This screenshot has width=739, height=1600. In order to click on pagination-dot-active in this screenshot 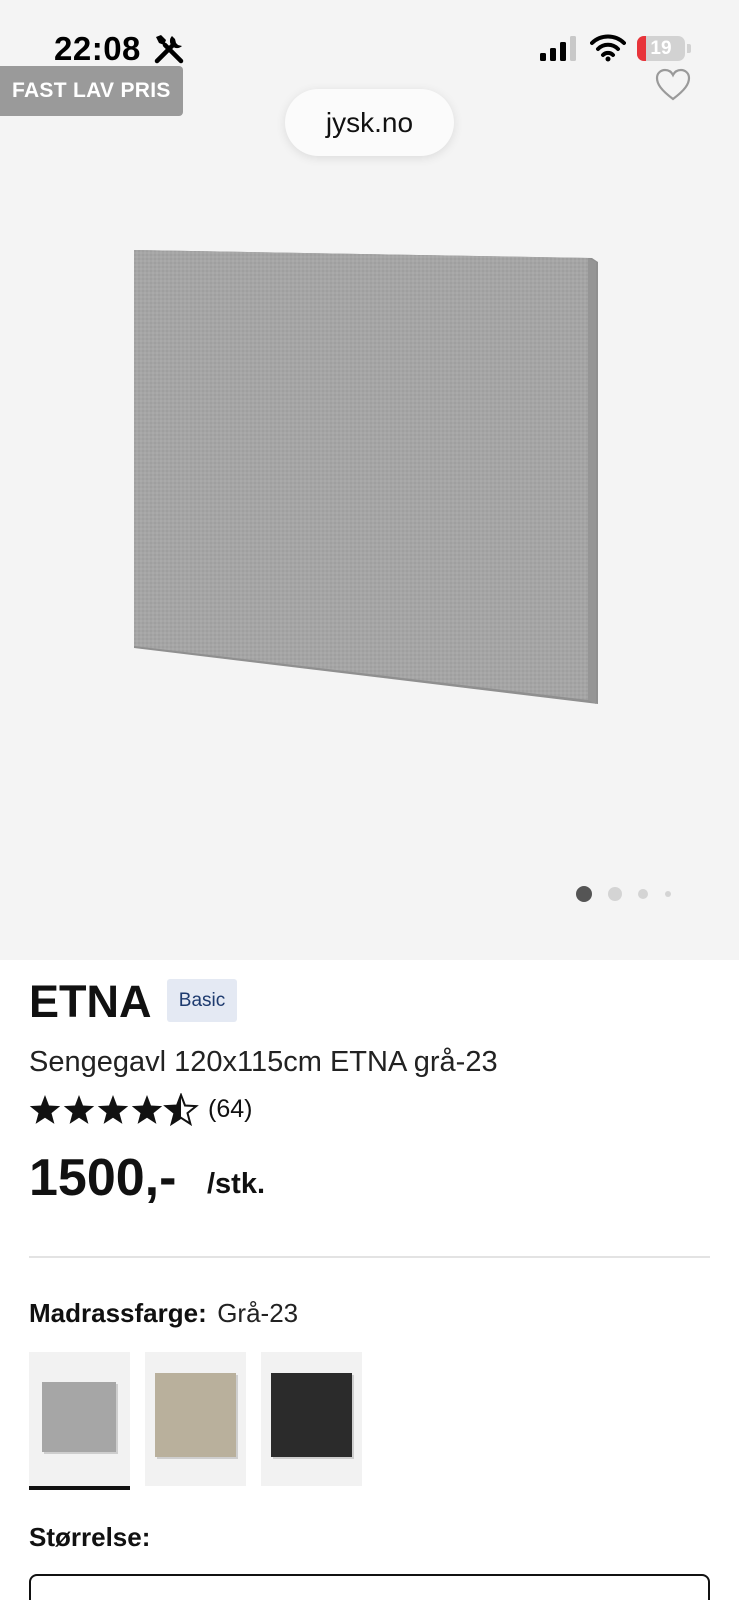, I will do `click(584, 894)`.